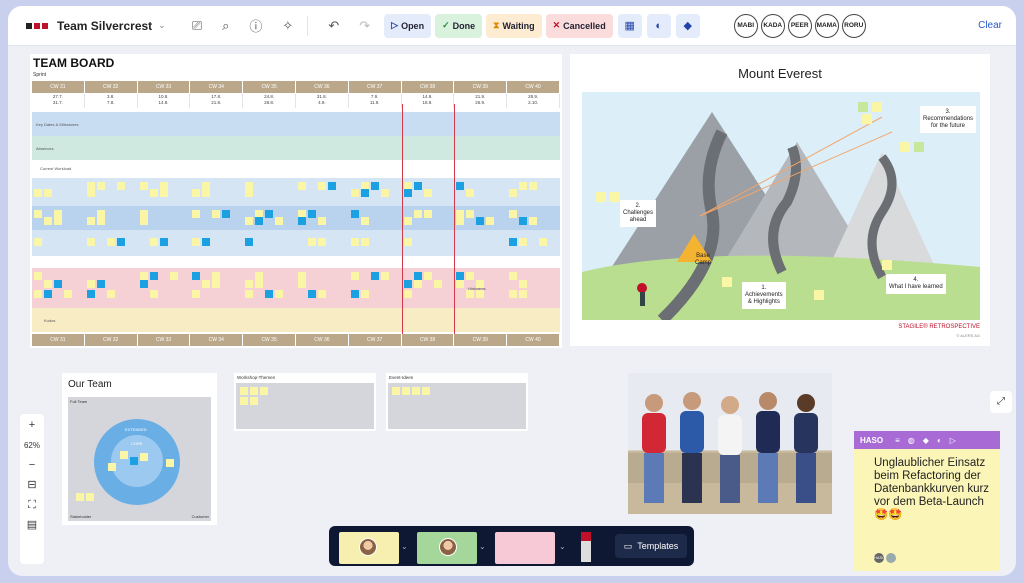 This screenshot has width=1024, height=583. Describe the element at coordinates (651, 546) in the screenshot. I see `templates-button: ▭ Templates` at that location.